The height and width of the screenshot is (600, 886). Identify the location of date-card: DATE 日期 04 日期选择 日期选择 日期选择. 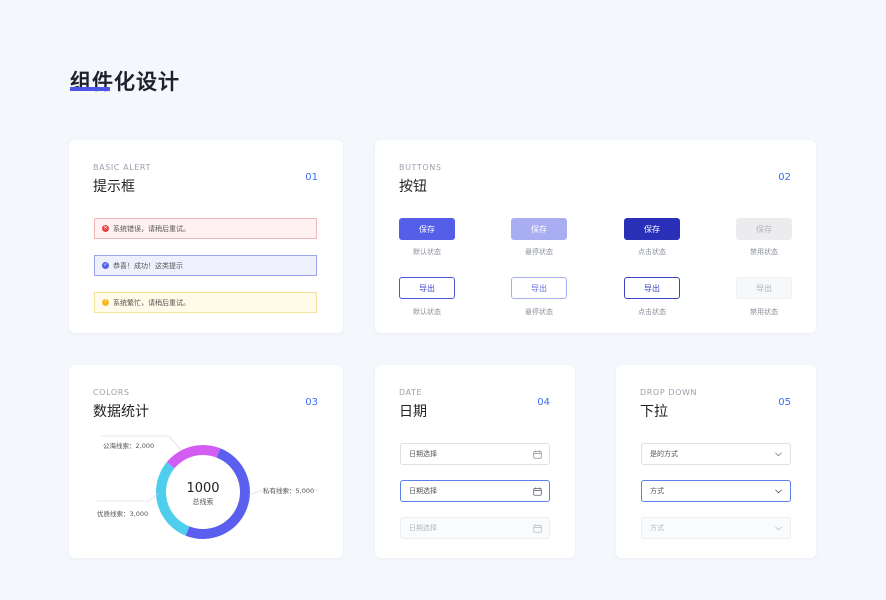
(475, 461).